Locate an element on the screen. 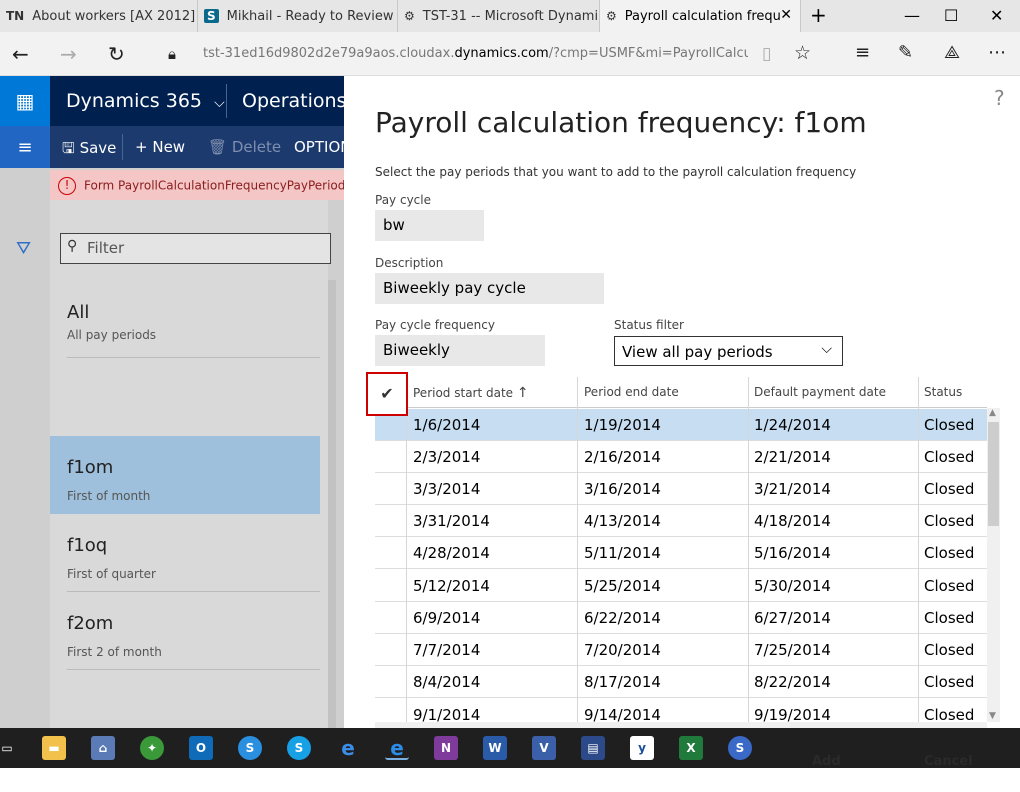 The image size is (1020, 792). table-cell: 2/3/2014 is located at coordinates (447, 457).